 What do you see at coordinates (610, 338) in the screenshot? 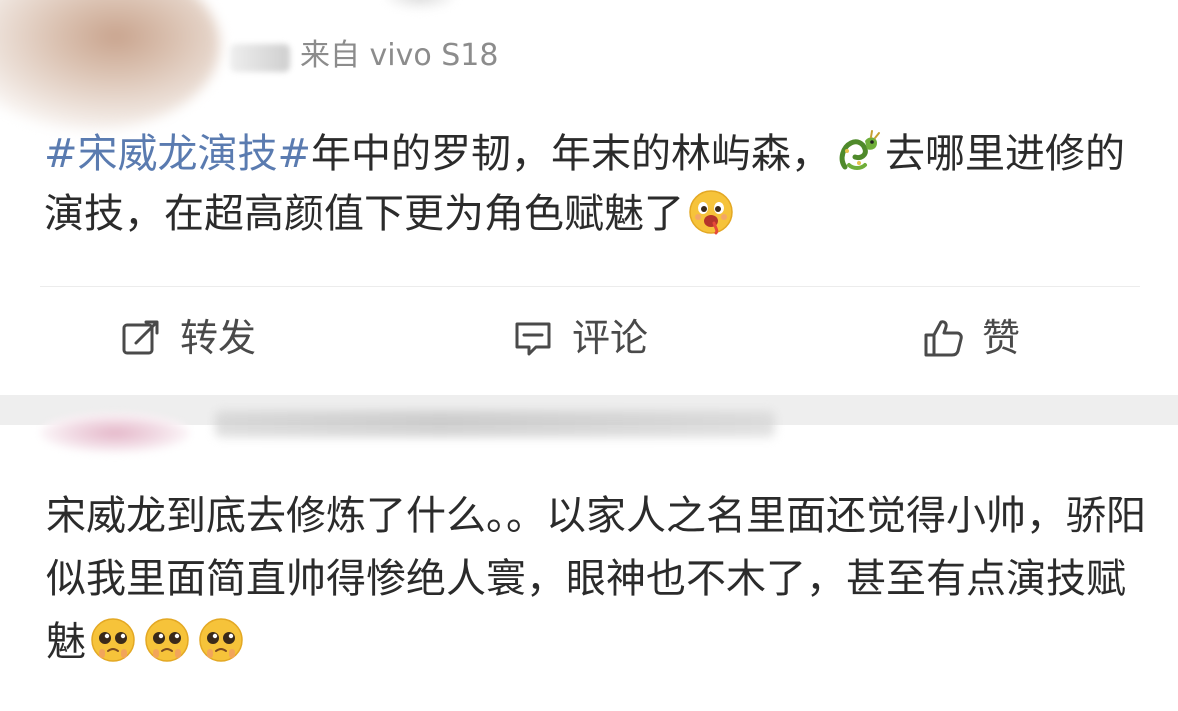
I see `comment-label: 评论` at bounding box center [610, 338].